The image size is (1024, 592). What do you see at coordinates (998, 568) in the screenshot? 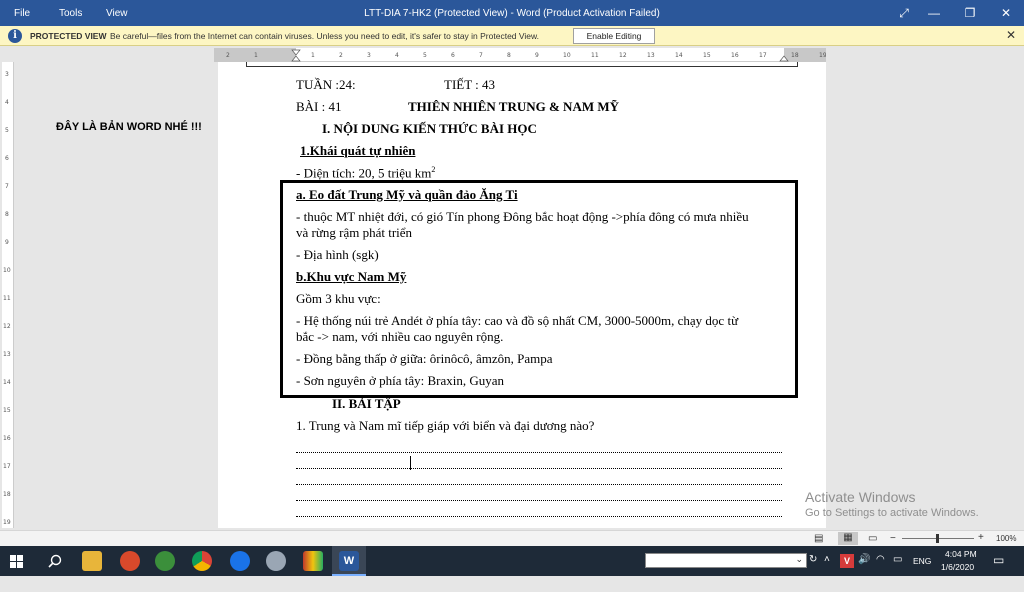
I see `notification-icon: ▭` at bounding box center [998, 568].